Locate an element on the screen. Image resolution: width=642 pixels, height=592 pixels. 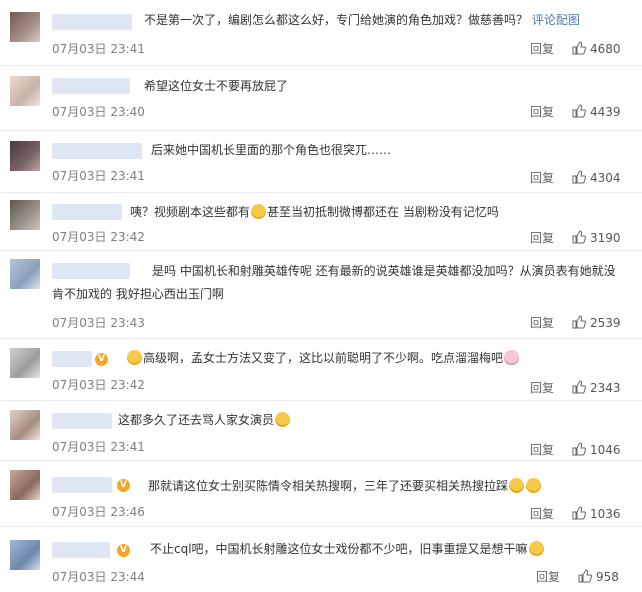
comment-image-link: 评论配图 is located at coordinates (556, 20).